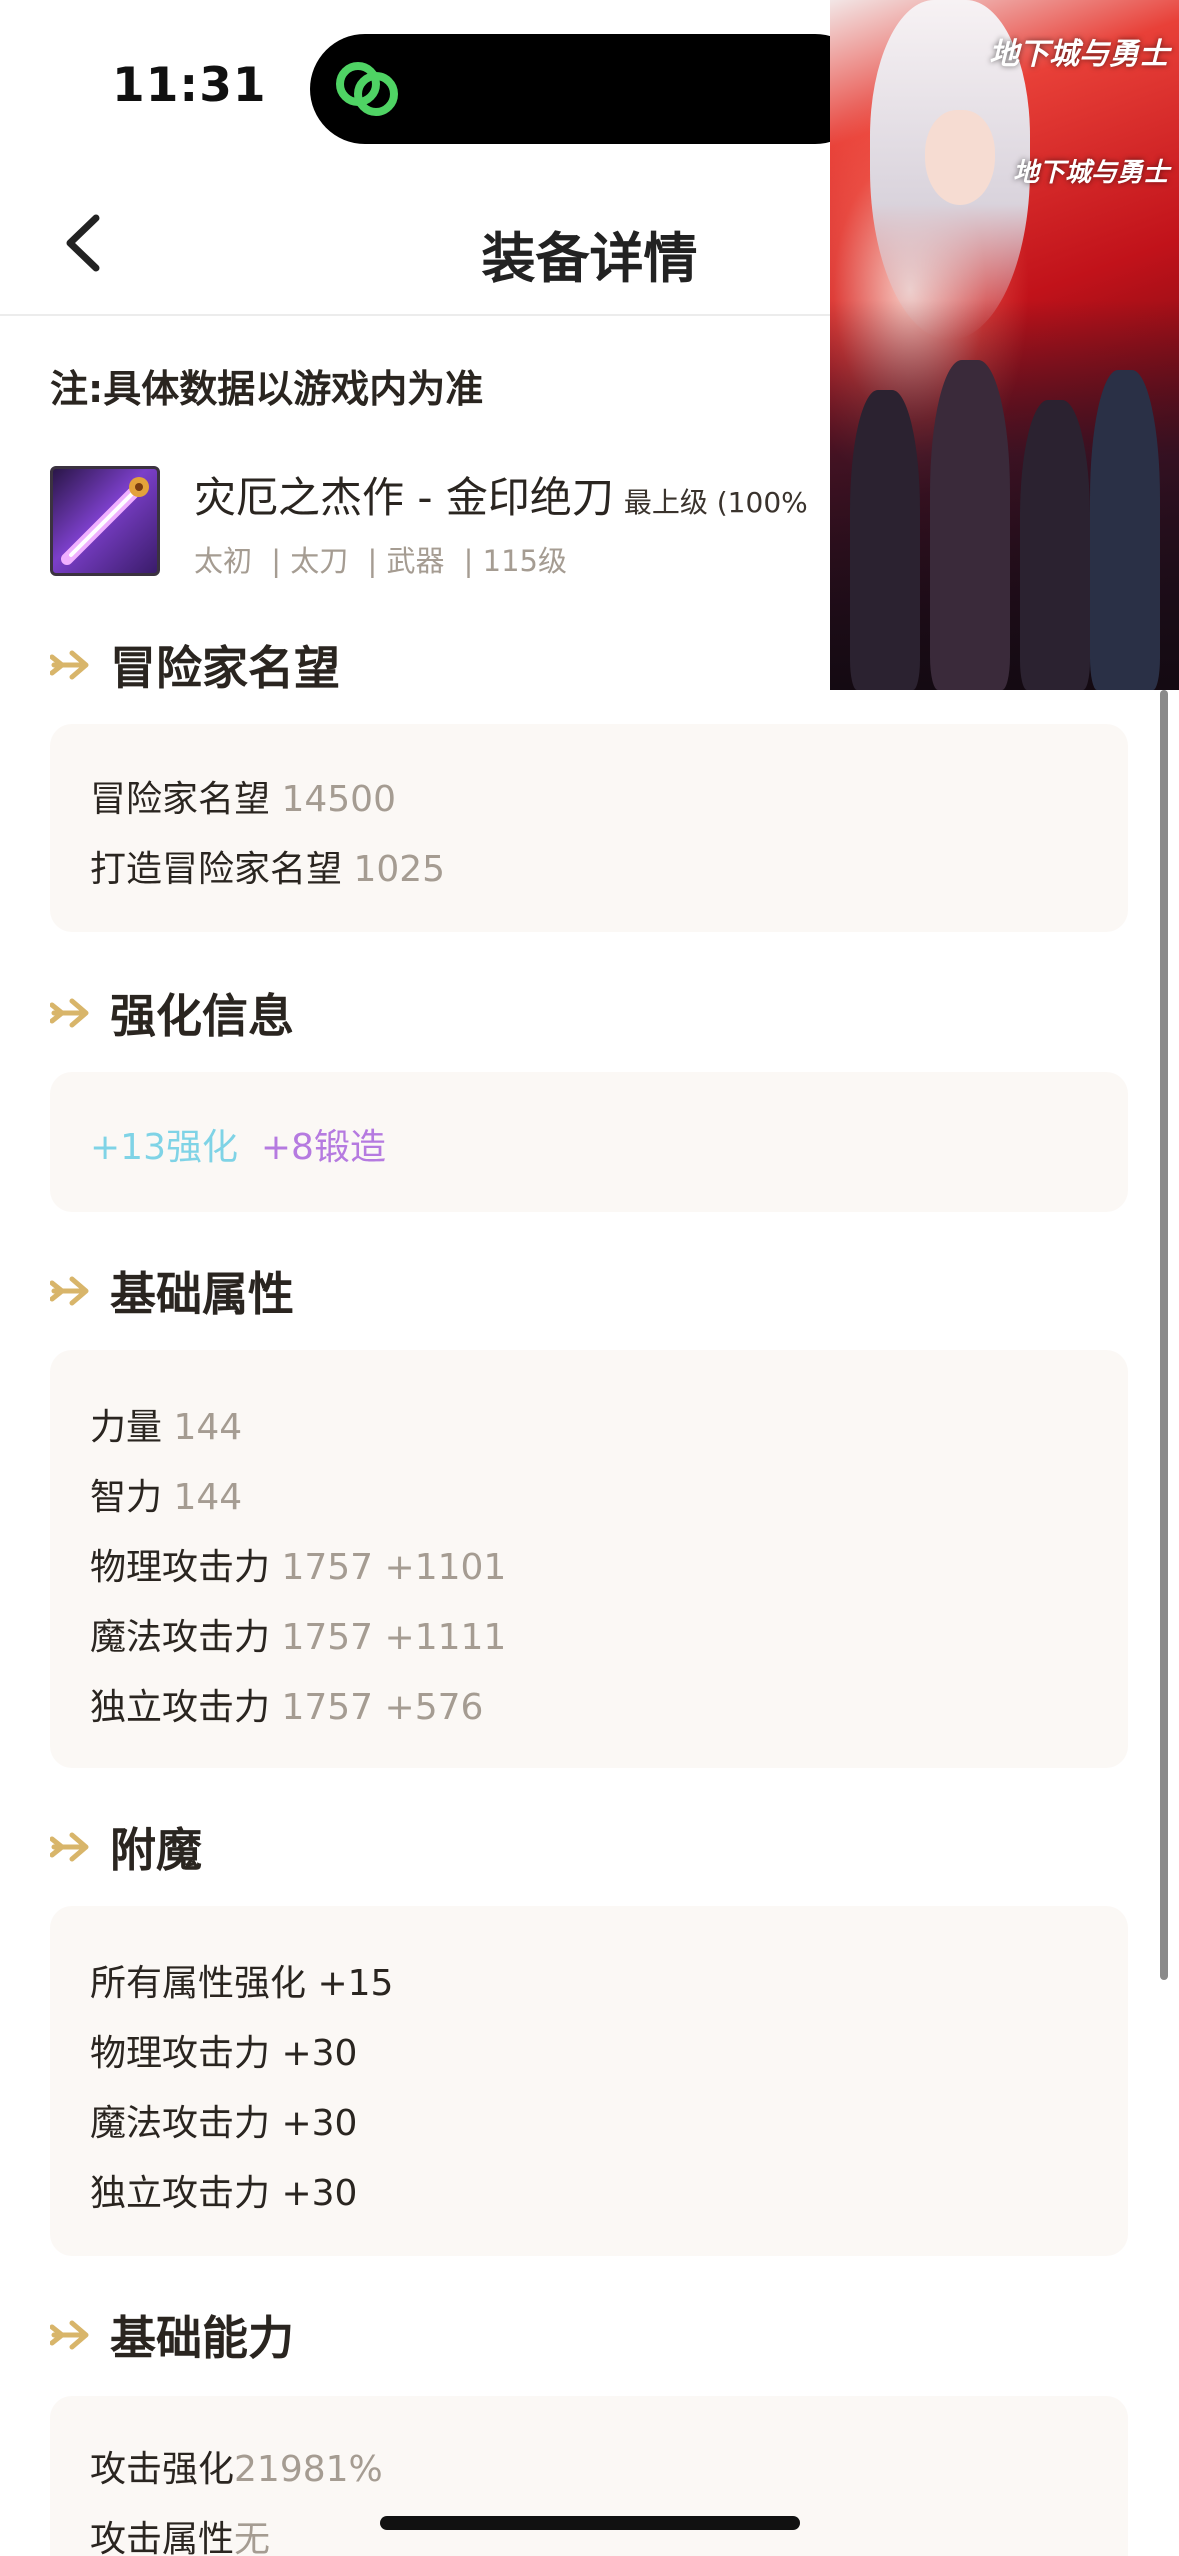 This screenshot has height=2556, width=1179. Describe the element at coordinates (589, 828) in the screenshot. I see `reputation-card: 冒险家名望 14500 打造冒险家名望 1025` at that location.